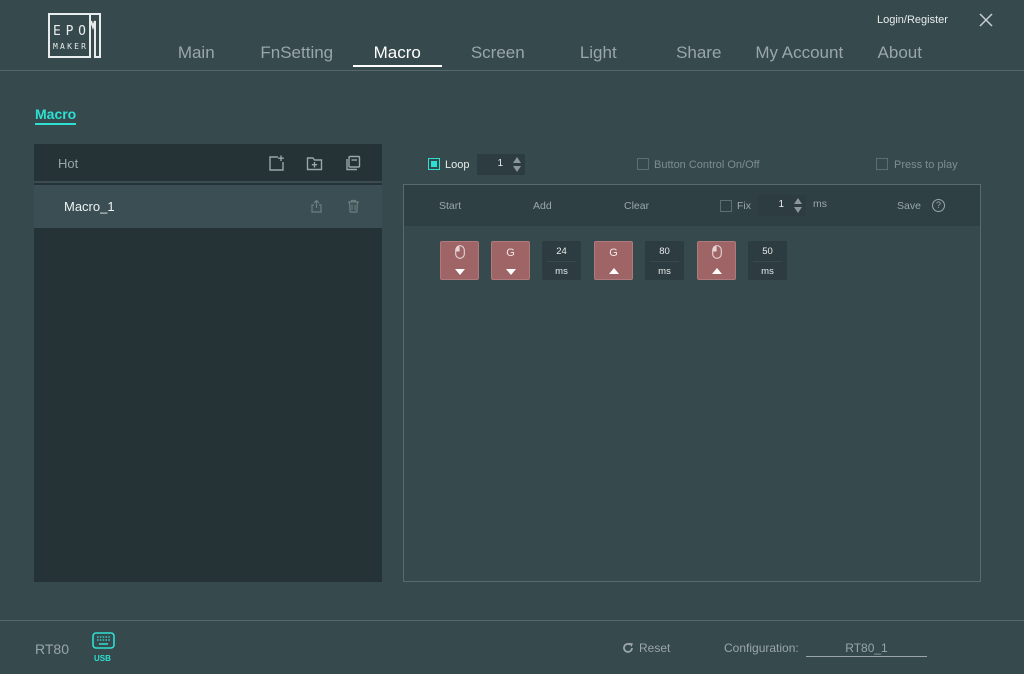  Describe the element at coordinates (761, 648) in the screenshot. I see `configuration-label: Configuration:` at that location.